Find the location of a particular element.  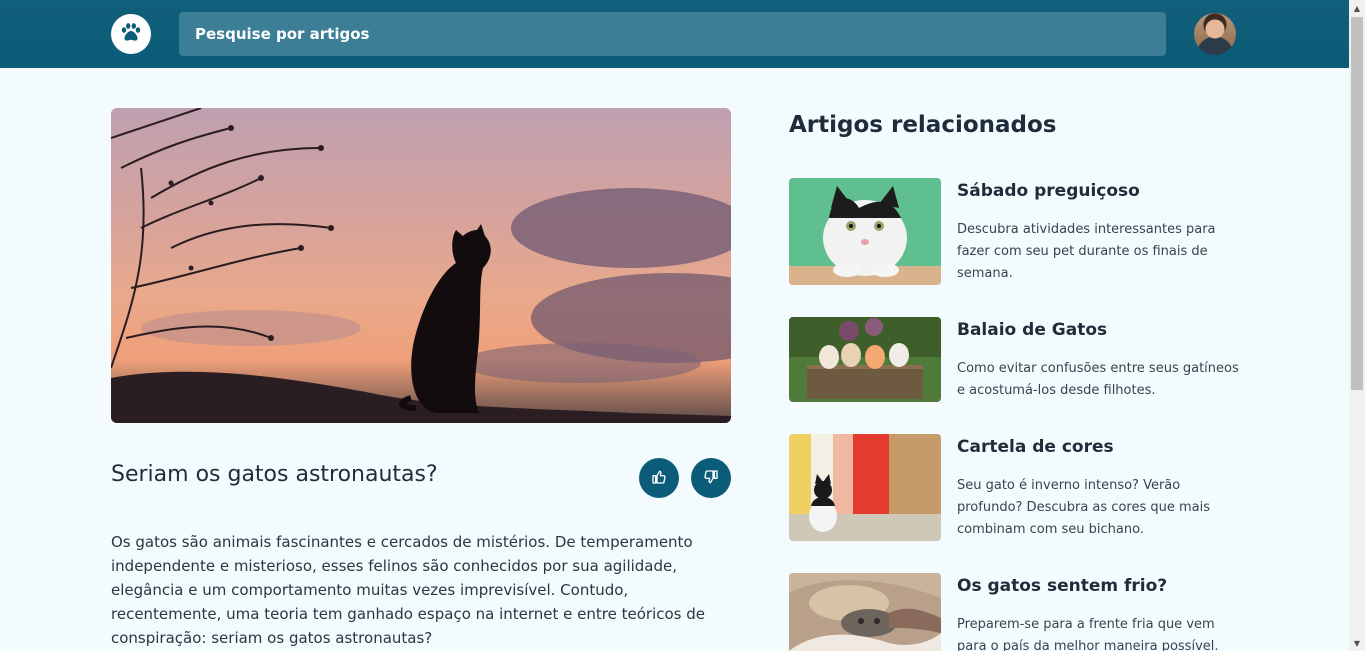

related-image-cartela is located at coordinates (865, 487).